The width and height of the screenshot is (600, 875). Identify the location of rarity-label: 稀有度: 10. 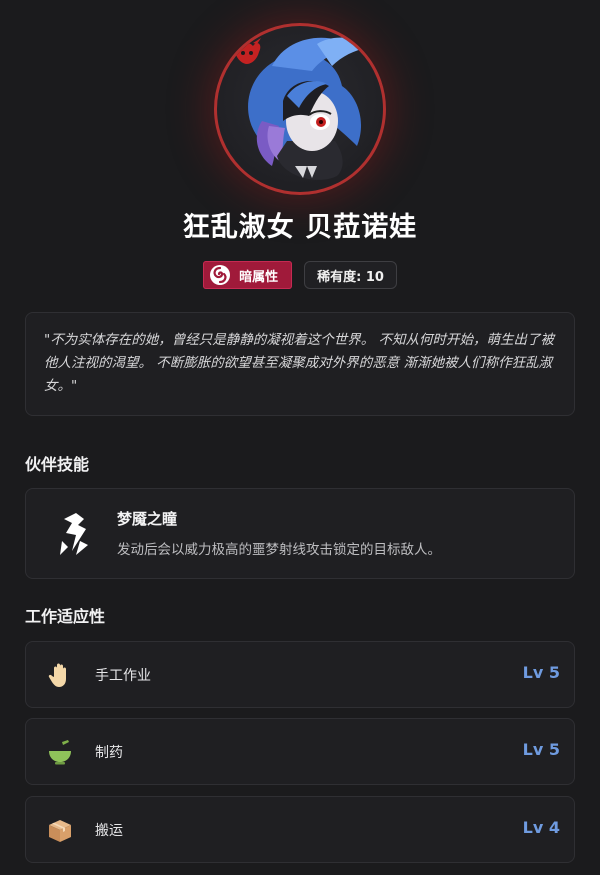
(350, 277).